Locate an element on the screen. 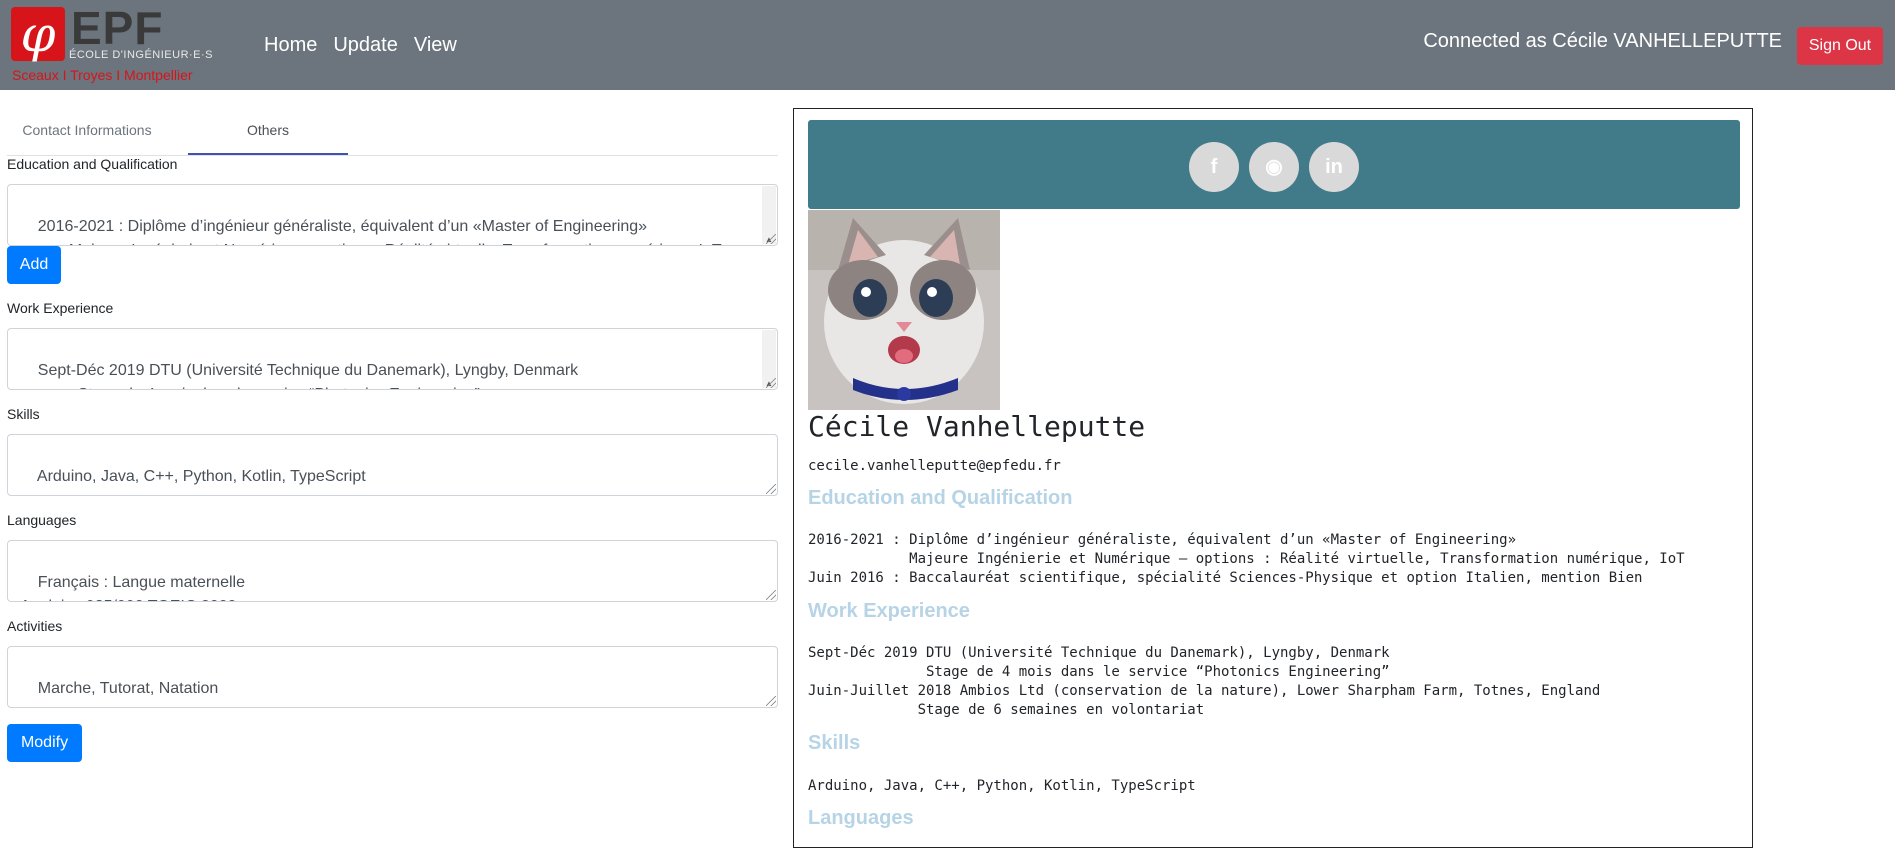  social-bar: f ◉ in is located at coordinates (1274, 164).